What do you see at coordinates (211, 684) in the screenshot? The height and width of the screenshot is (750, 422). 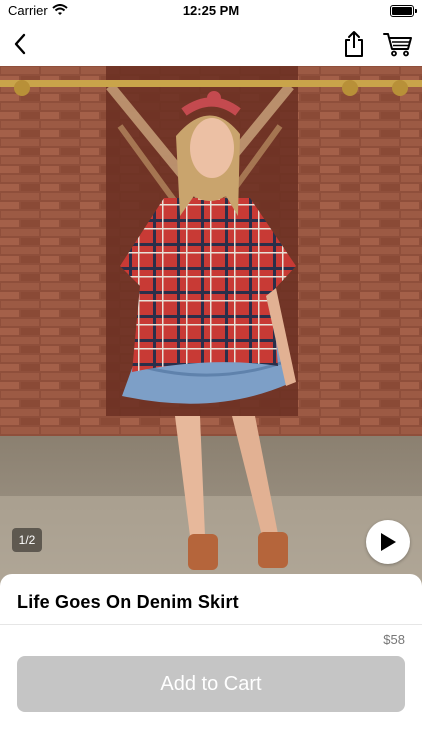 I see `add-to-cart-button: Add to Cart` at bounding box center [211, 684].